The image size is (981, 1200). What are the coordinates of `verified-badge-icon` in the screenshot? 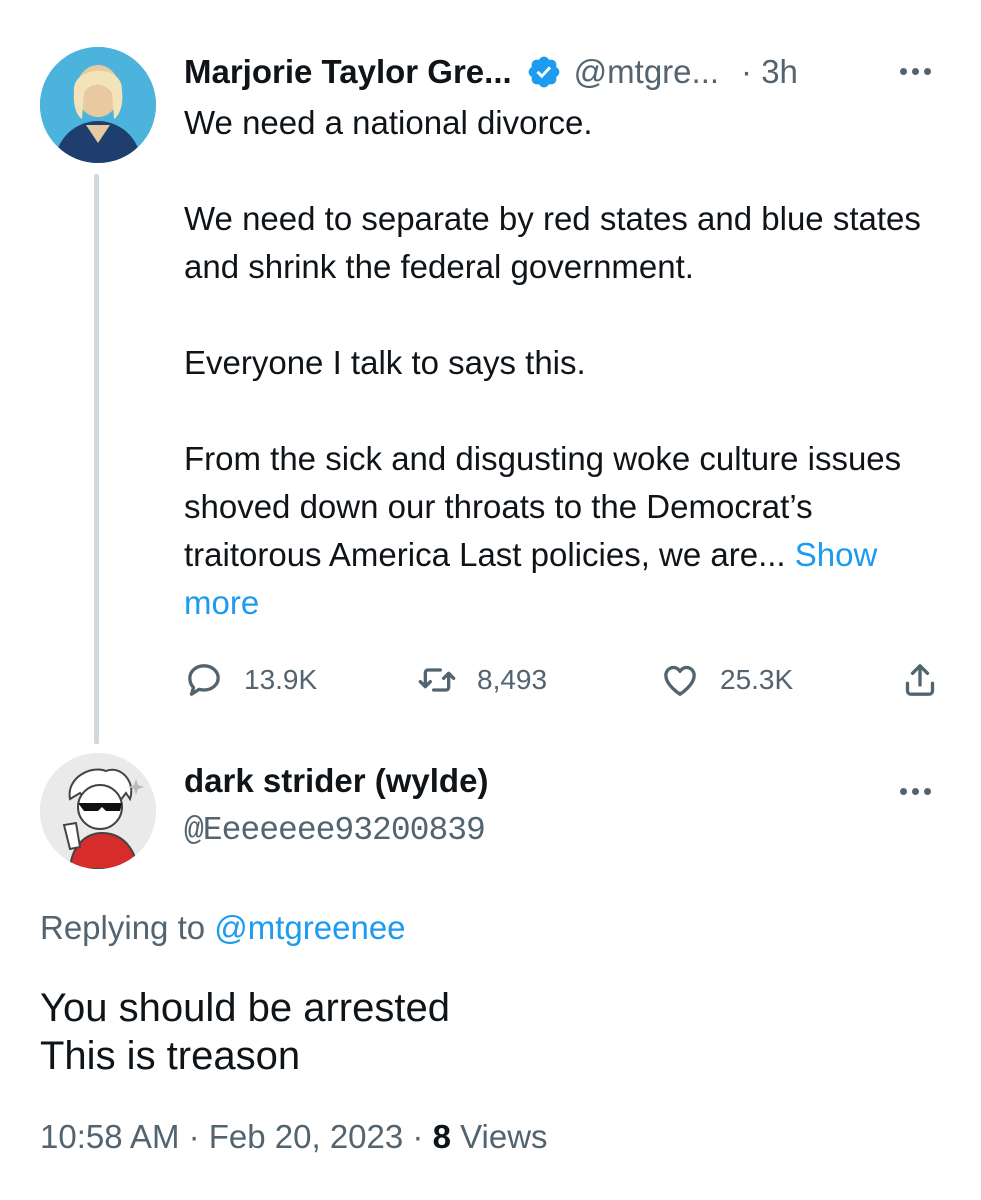 It's located at (544, 72).